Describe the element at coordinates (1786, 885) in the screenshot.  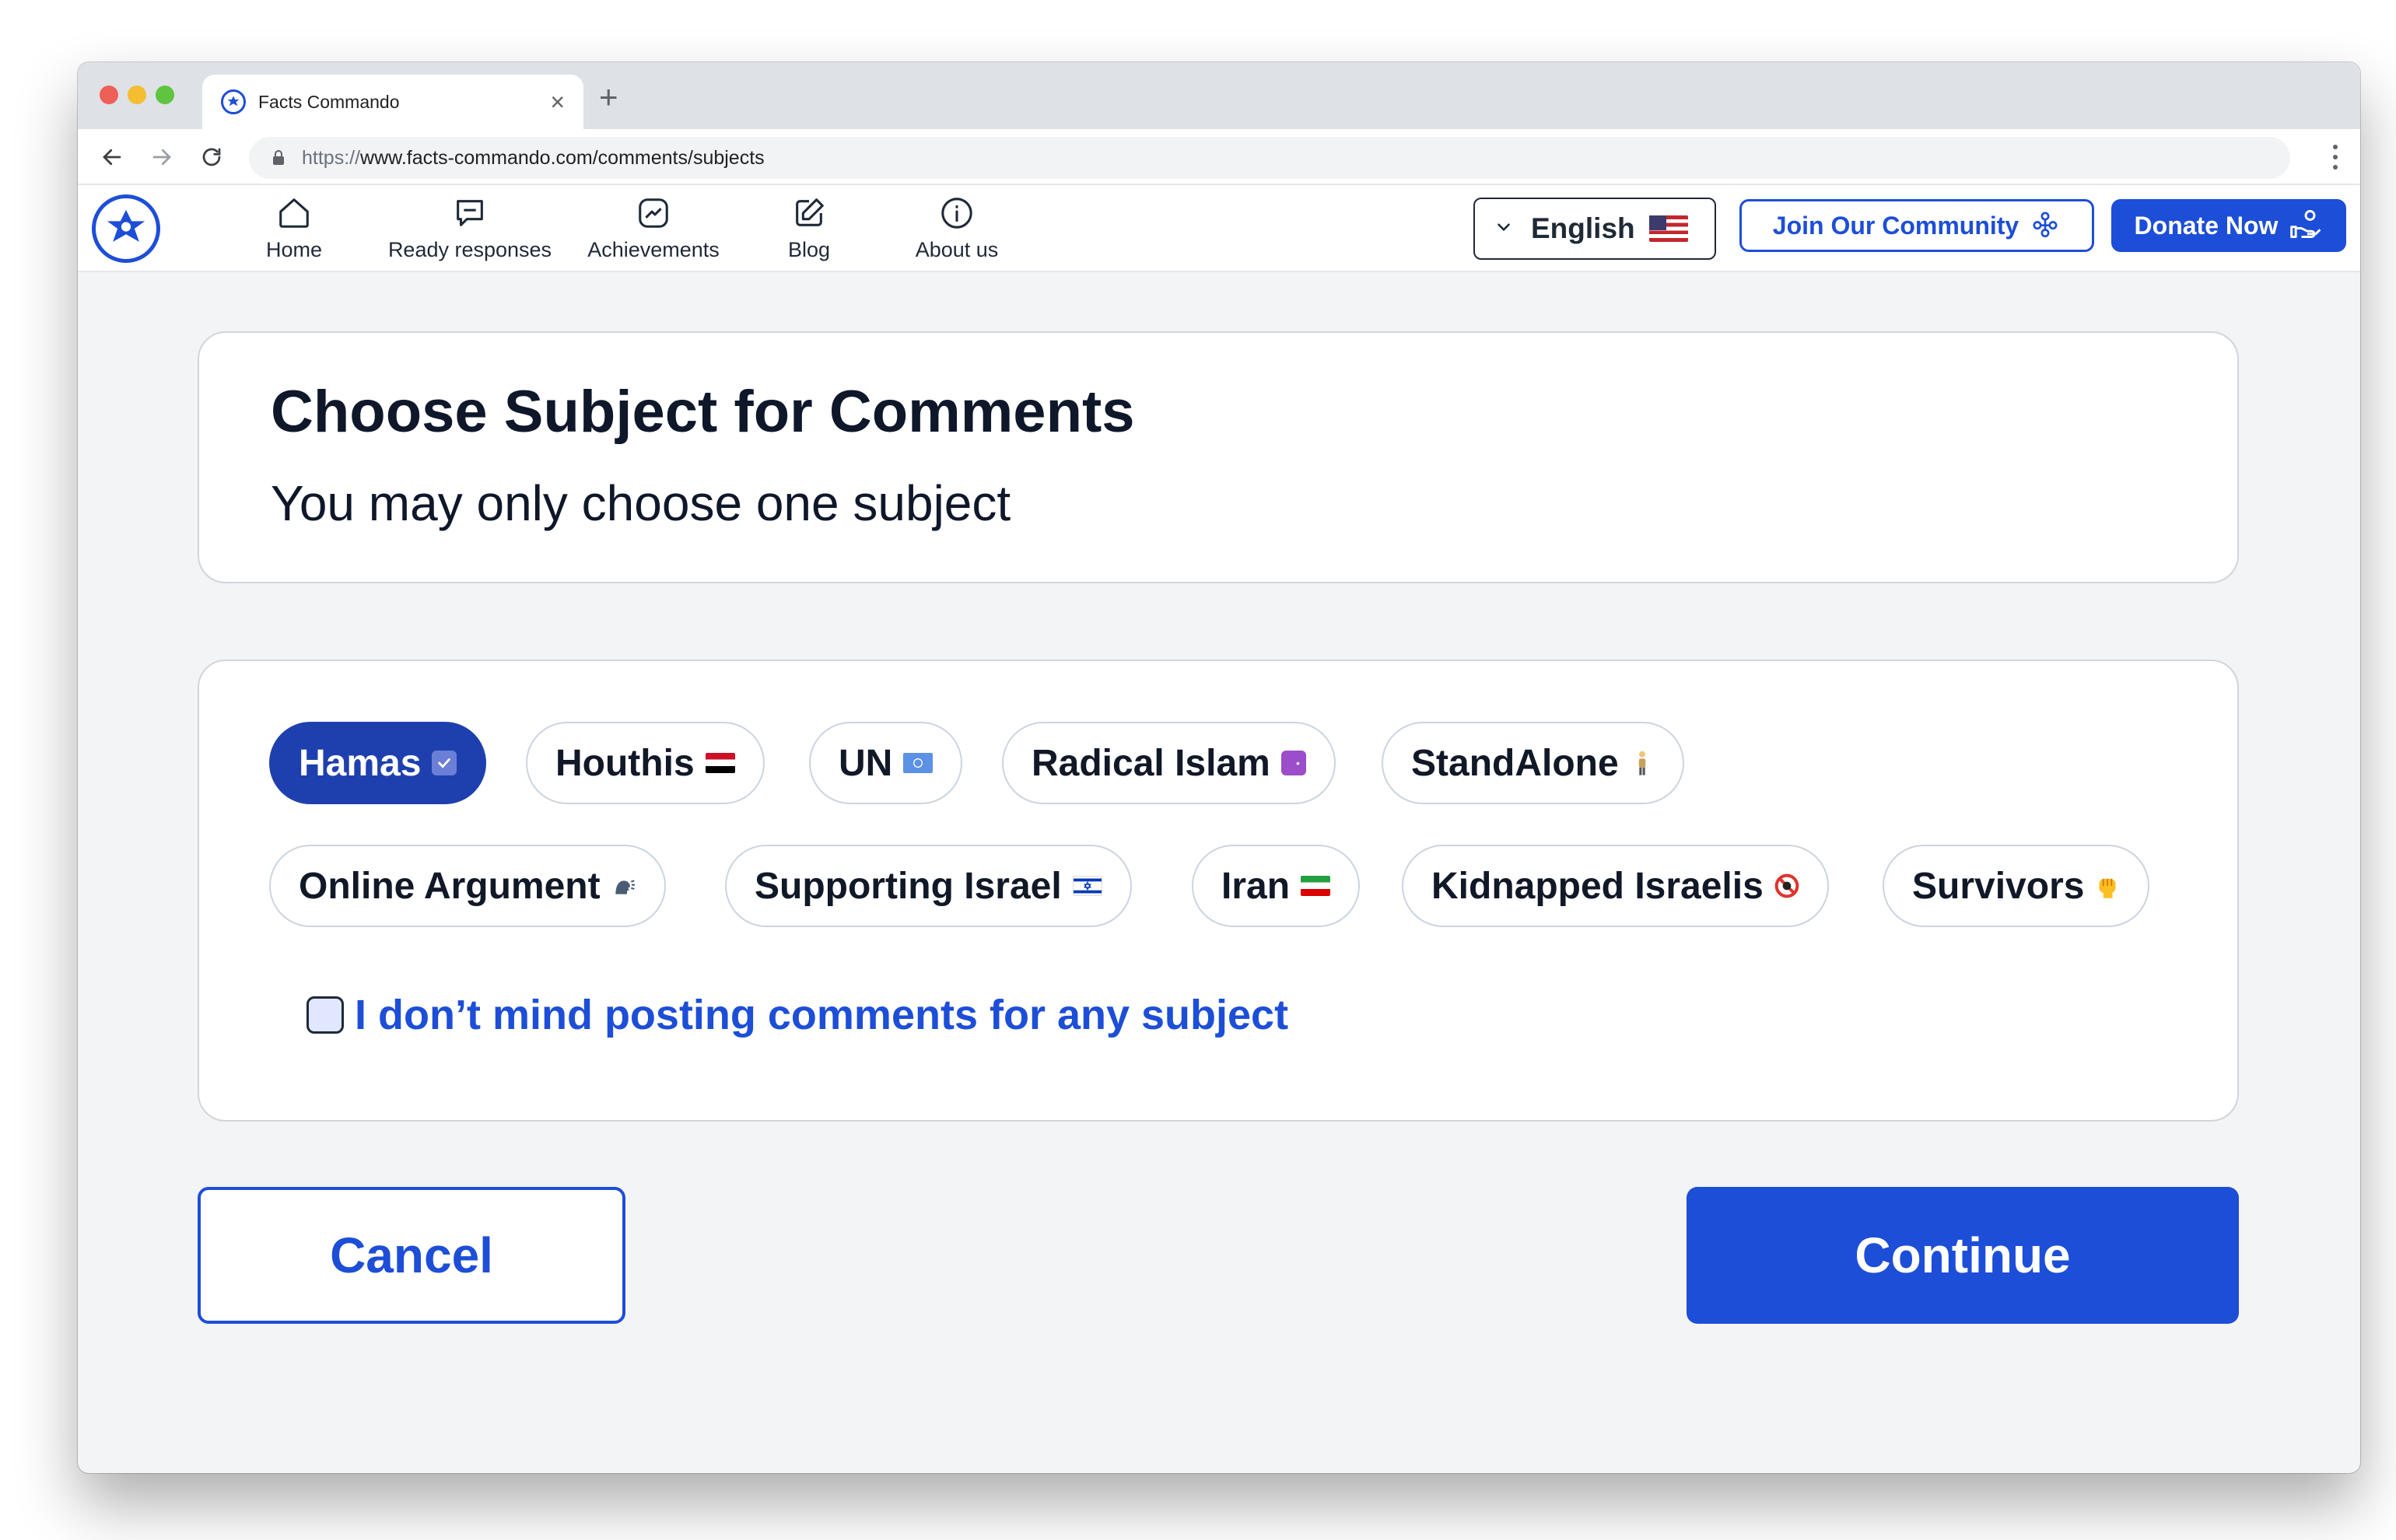
I see `no-under-18-emoji-icon` at that location.